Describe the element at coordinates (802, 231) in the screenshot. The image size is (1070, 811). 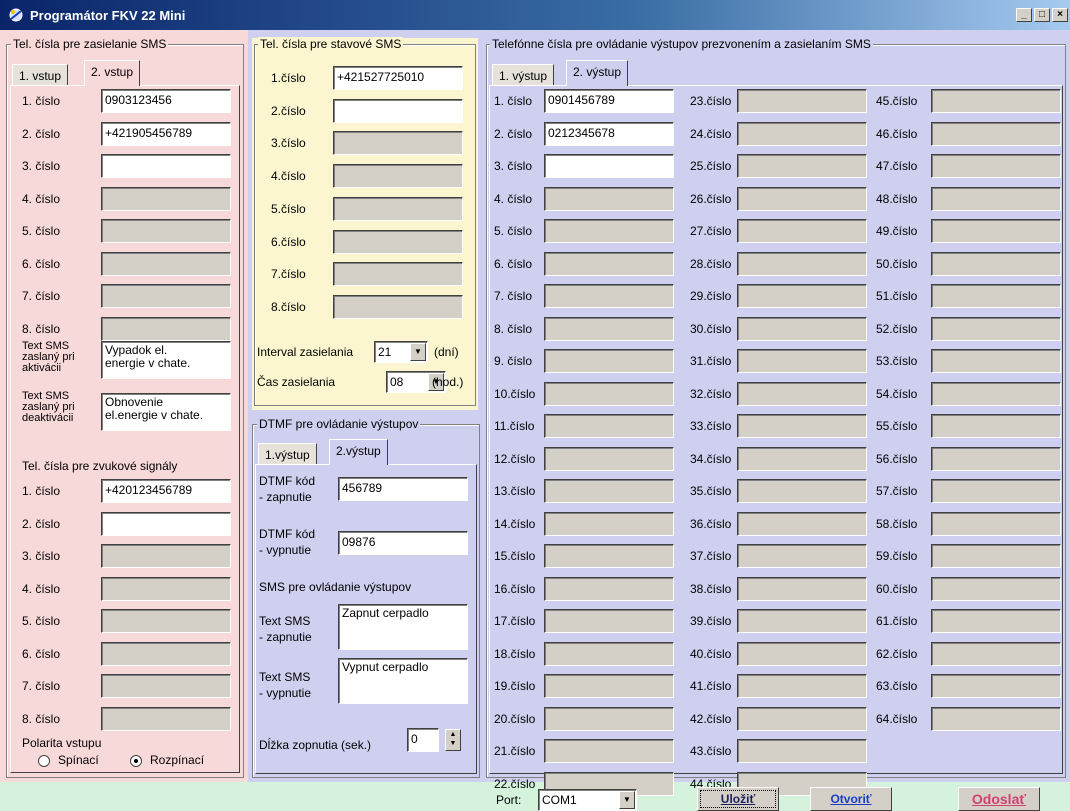
I see `output-number-27-field` at that location.